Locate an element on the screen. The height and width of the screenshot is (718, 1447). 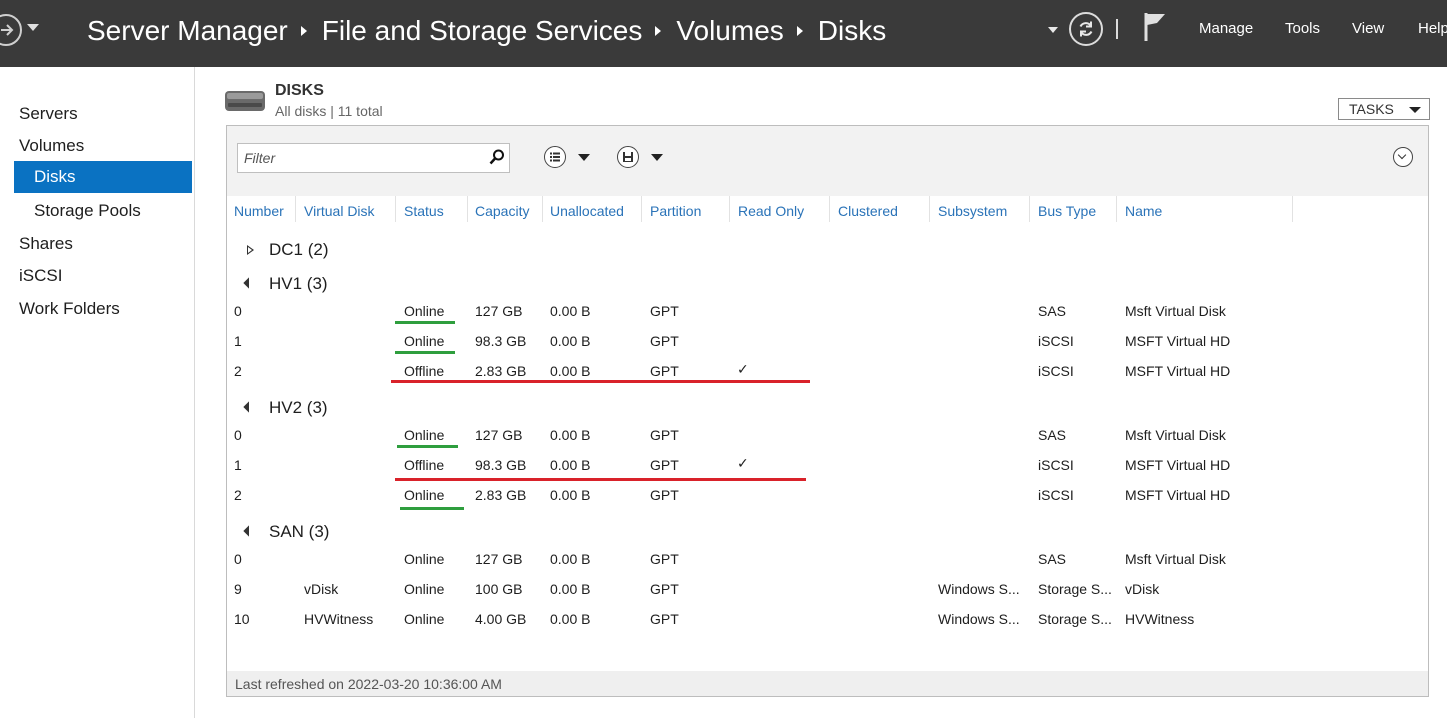
menu-manage: Manage is located at coordinates (1226, 28).